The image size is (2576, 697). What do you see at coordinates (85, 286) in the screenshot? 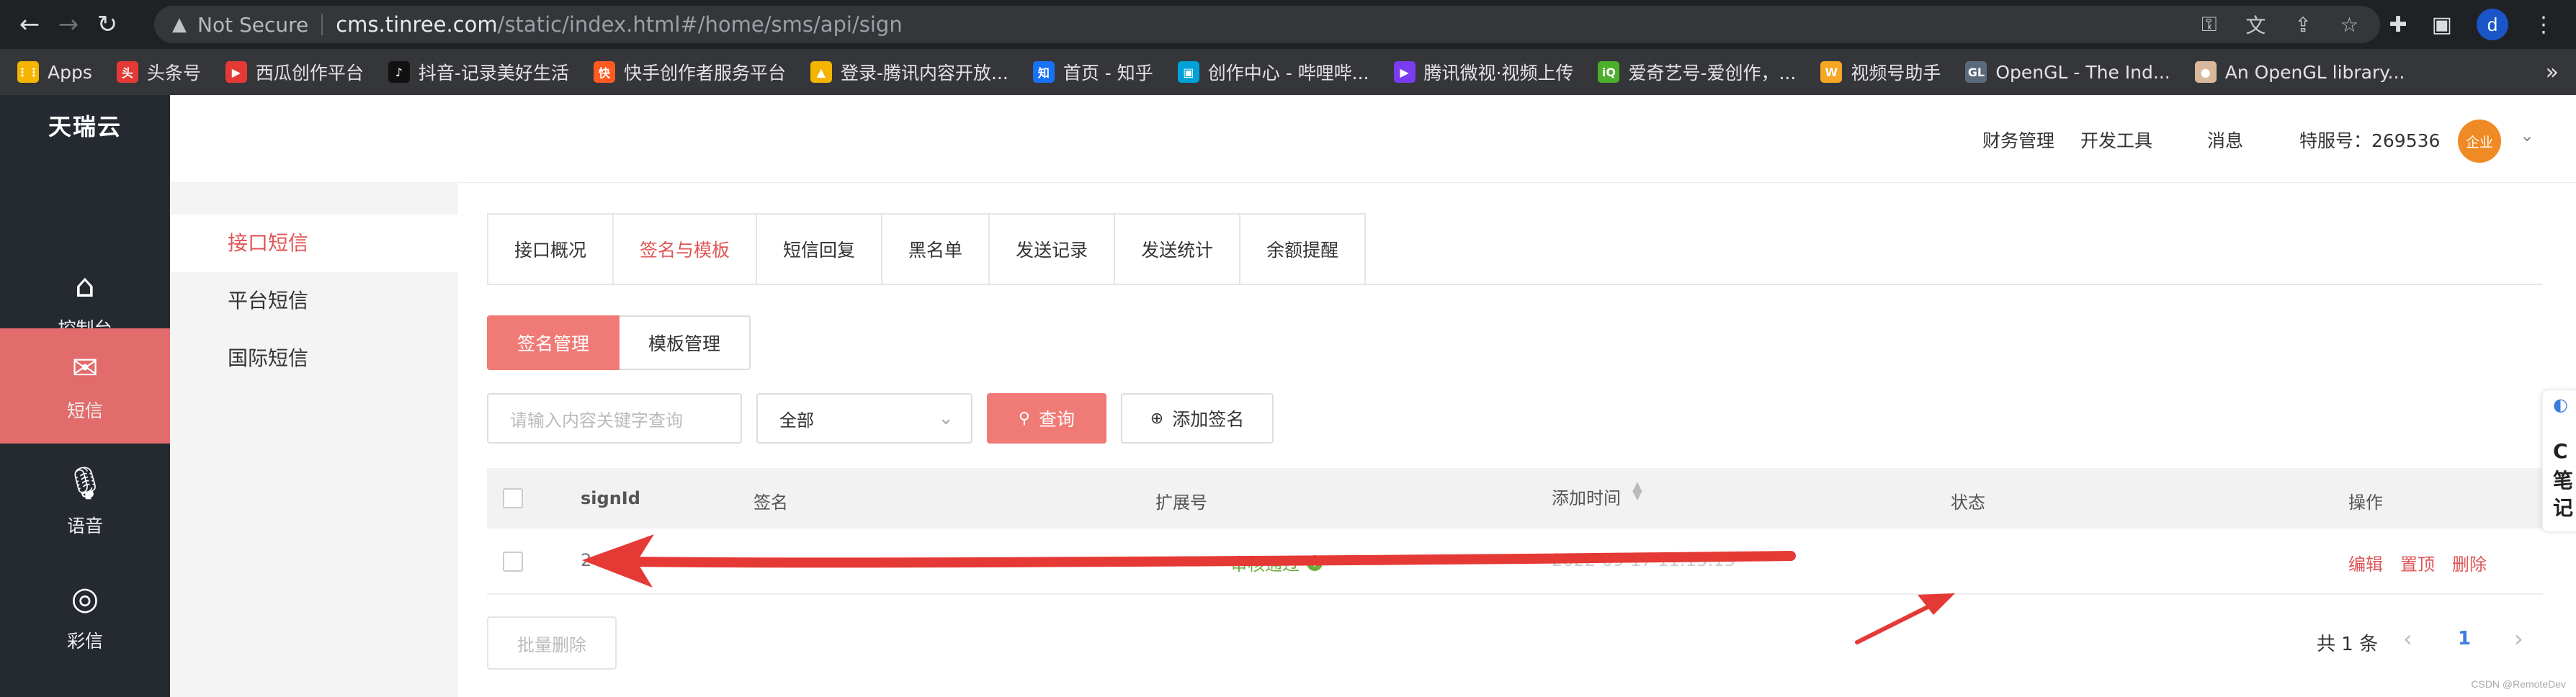
I see `home-icon: ⌂` at bounding box center [85, 286].